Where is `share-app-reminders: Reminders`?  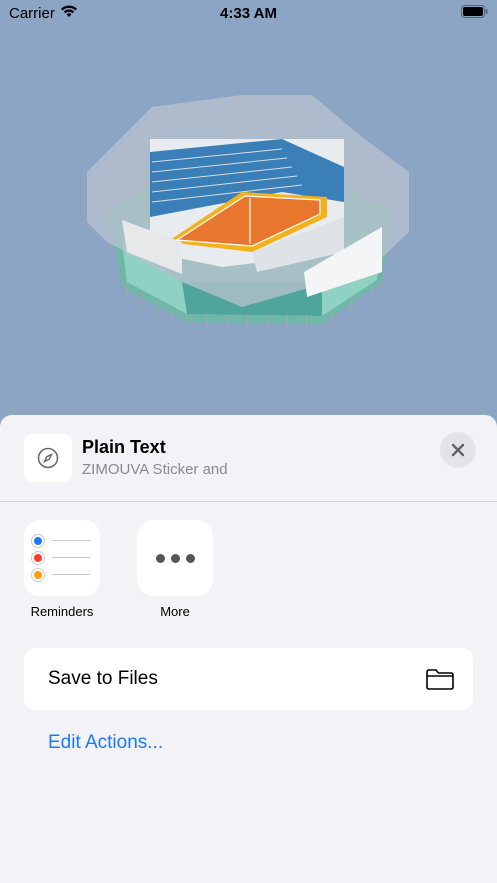 share-app-reminders: Reminders is located at coordinates (62, 569).